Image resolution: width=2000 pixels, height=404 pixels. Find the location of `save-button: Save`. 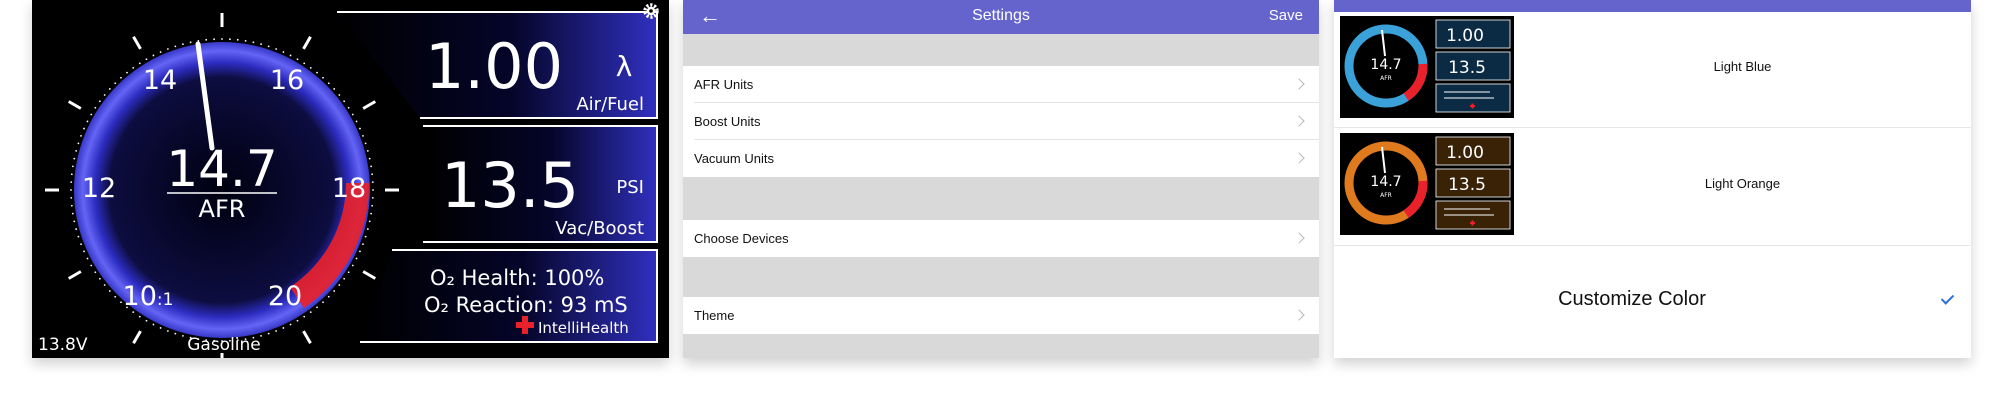

save-button: Save is located at coordinates (1286, 16).